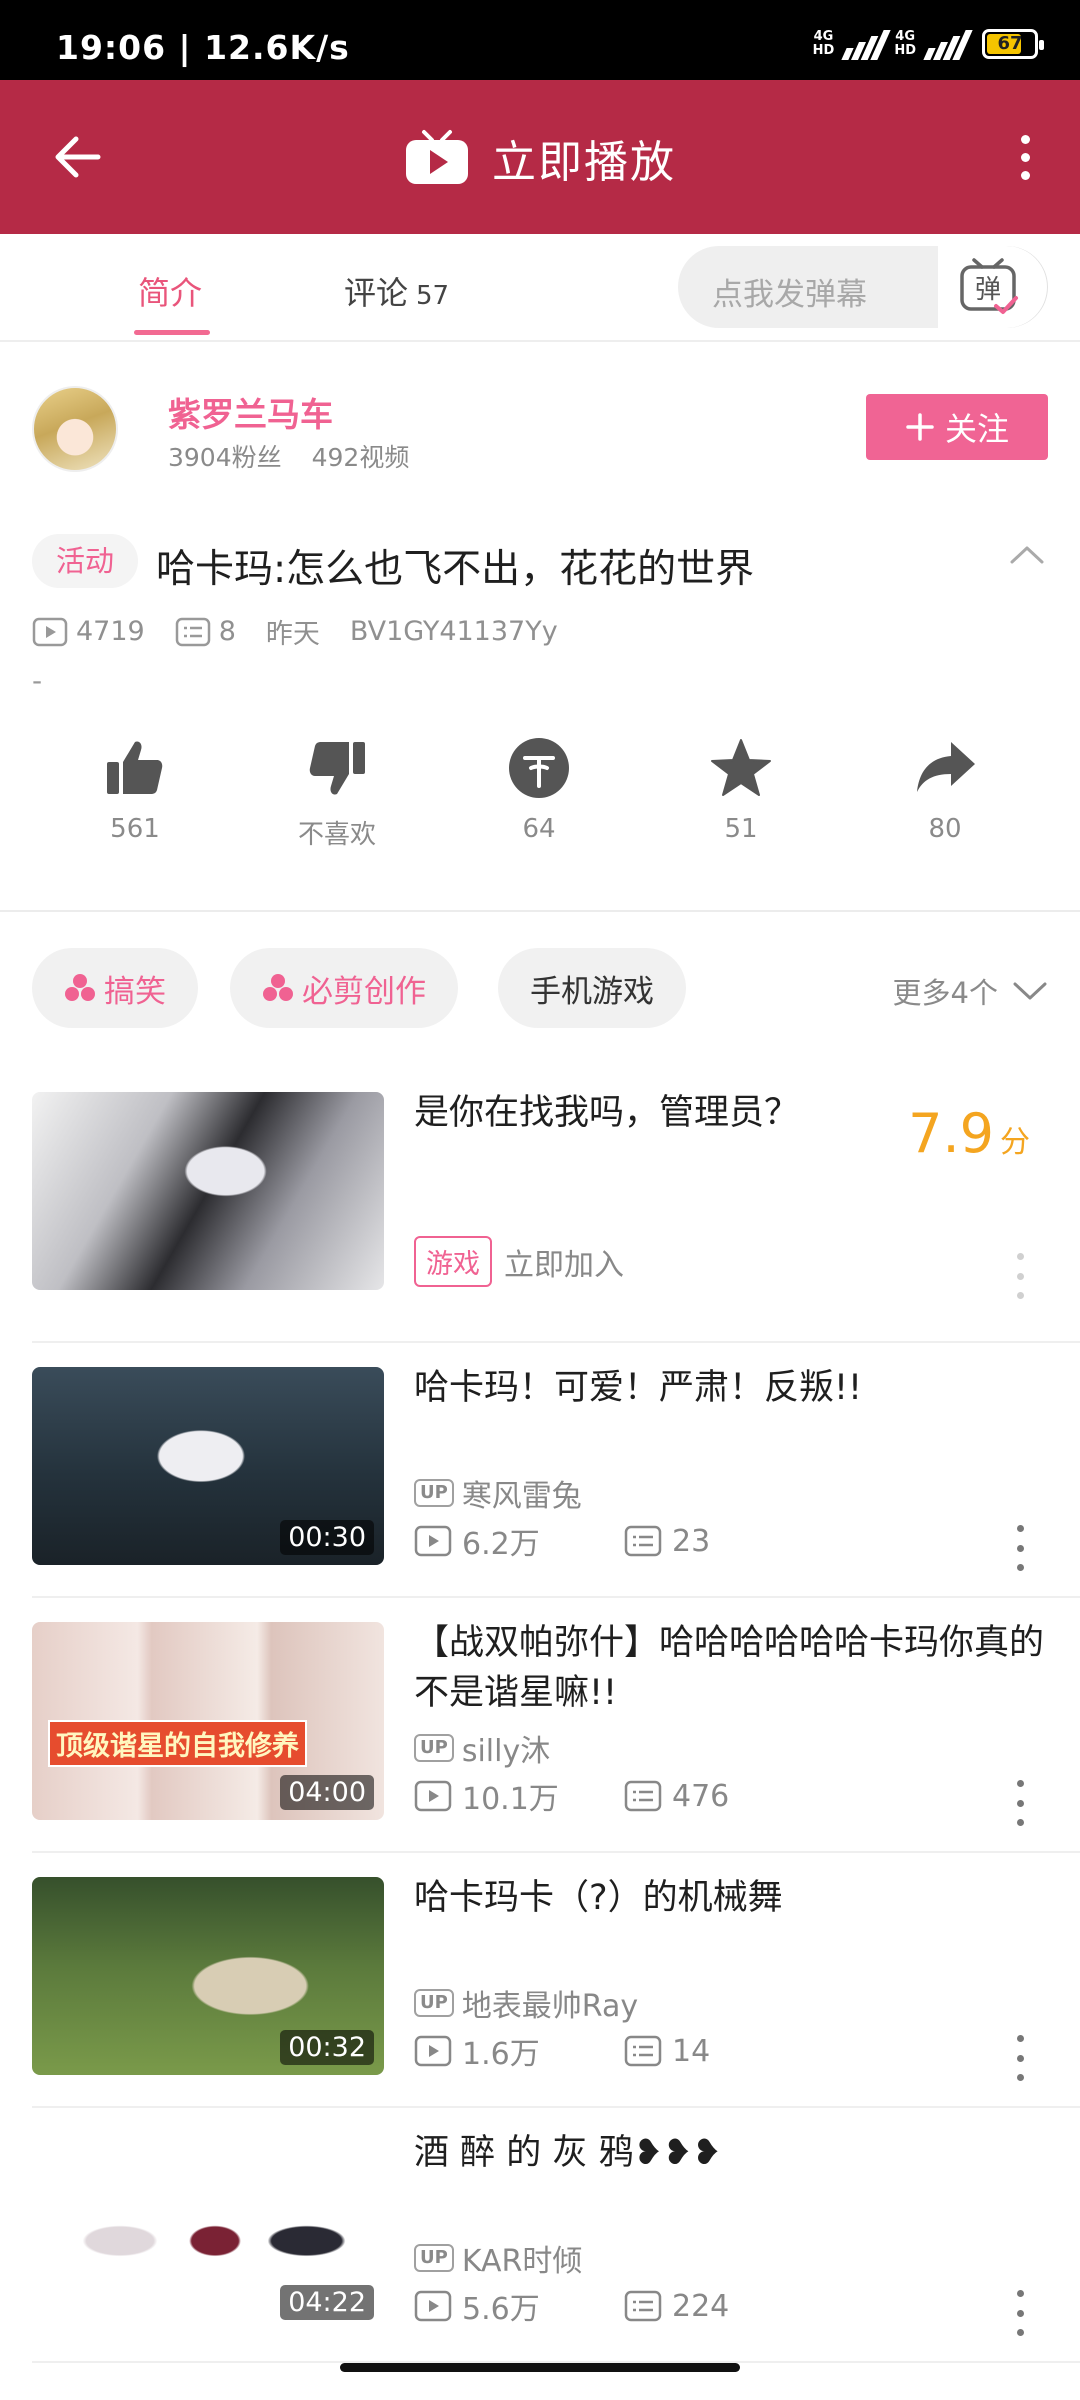 Image resolution: width=1080 pixels, height=2400 pixels. I want to click on tab-intro: 简介, so click(170, 291).